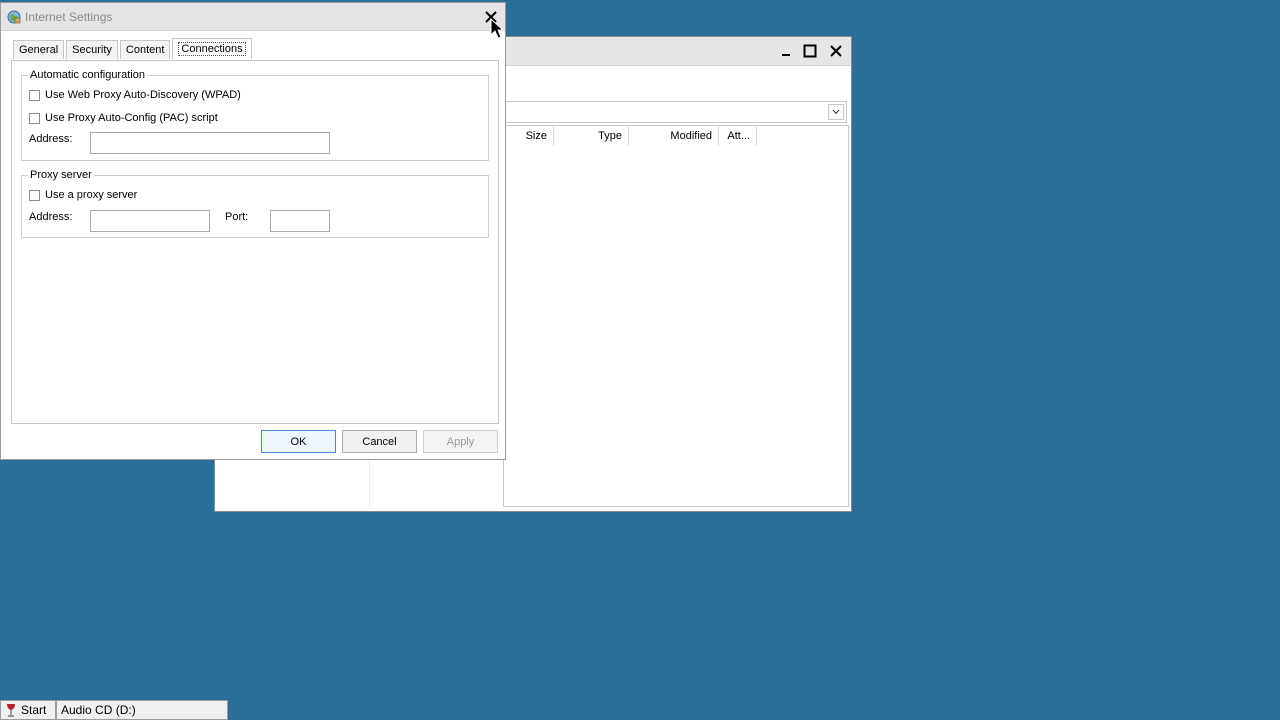 Image resolution: width=1280 pixels, height=720 pixels. I want to click on tab-general: General, so click(39, 49).